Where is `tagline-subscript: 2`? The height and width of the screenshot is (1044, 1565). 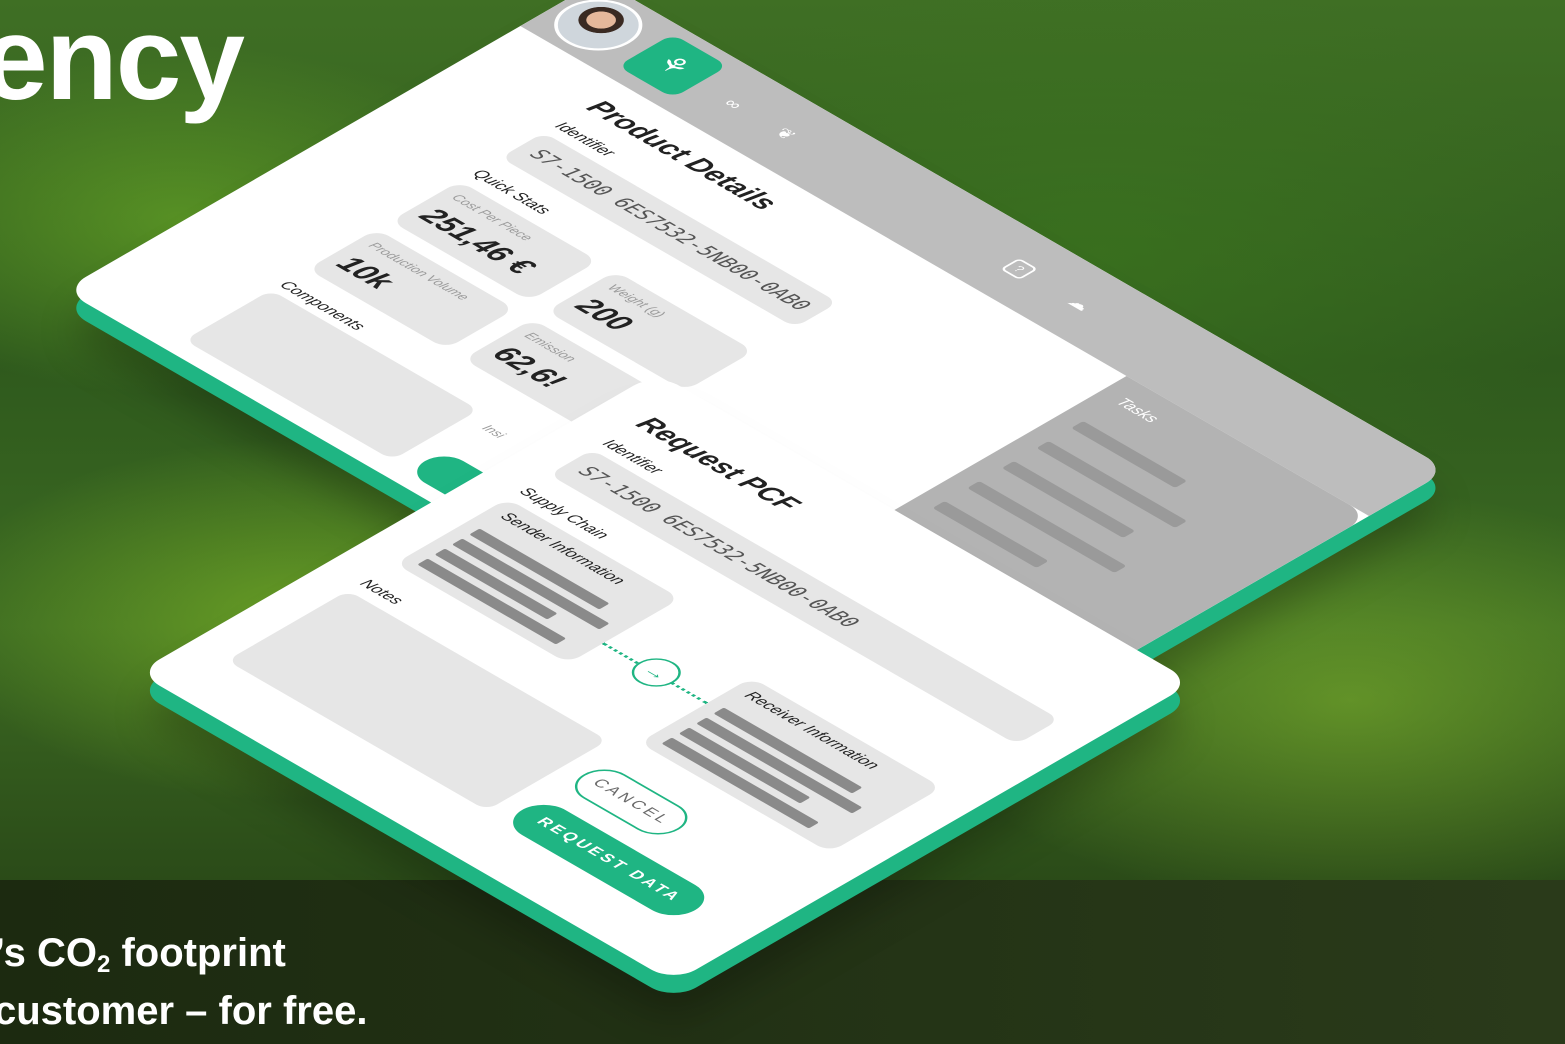
tagline-subscript: 2 is located at coordinates (104, 964).